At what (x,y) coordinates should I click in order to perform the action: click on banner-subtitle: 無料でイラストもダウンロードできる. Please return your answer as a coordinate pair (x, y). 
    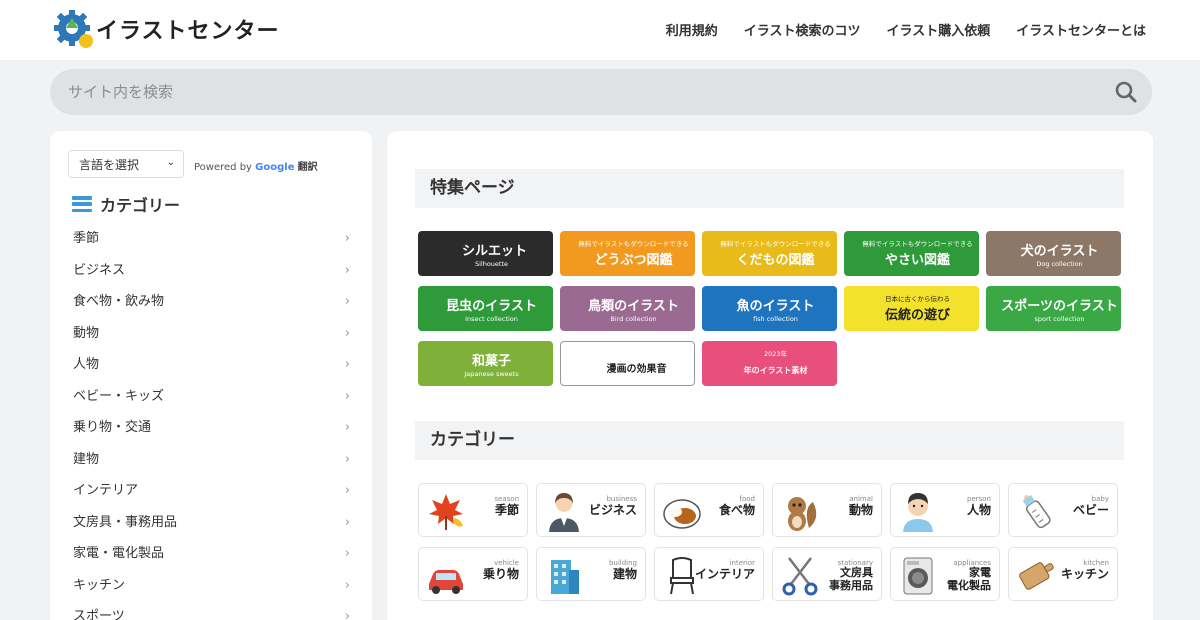
    Looking at the image, I should click on (633, 244).